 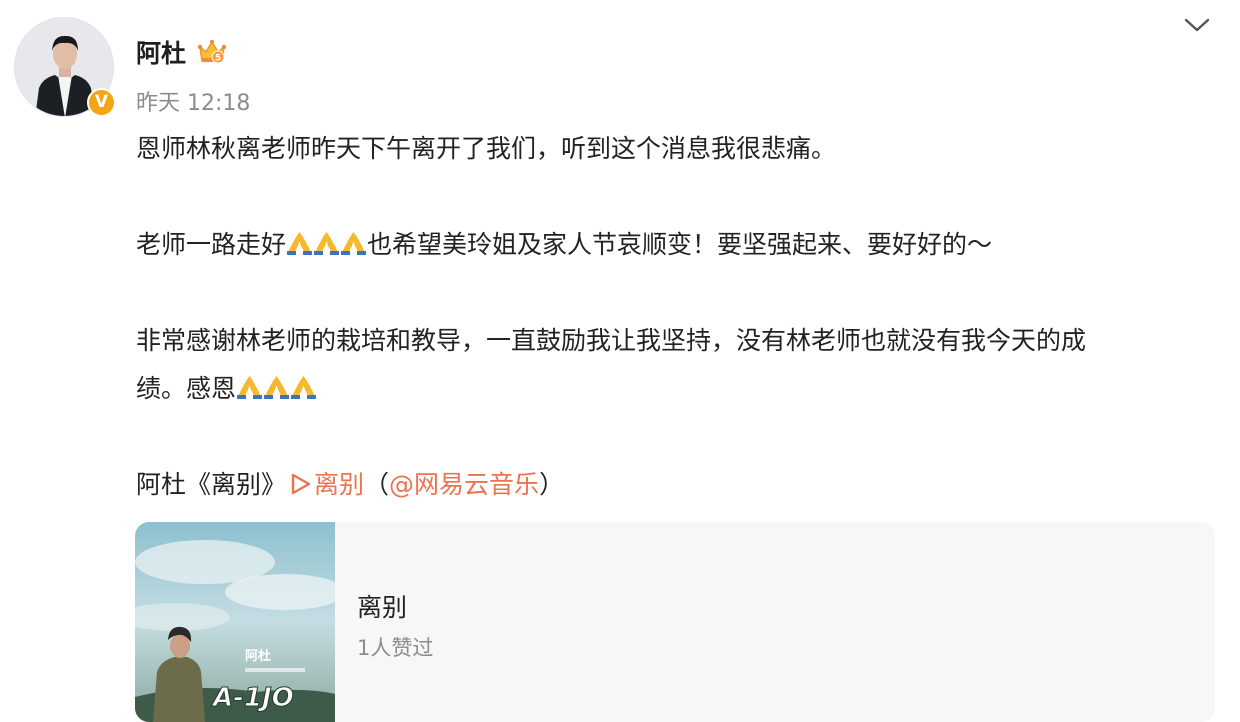 I want to click on track-title: 离别, so click(x=382, y=606).